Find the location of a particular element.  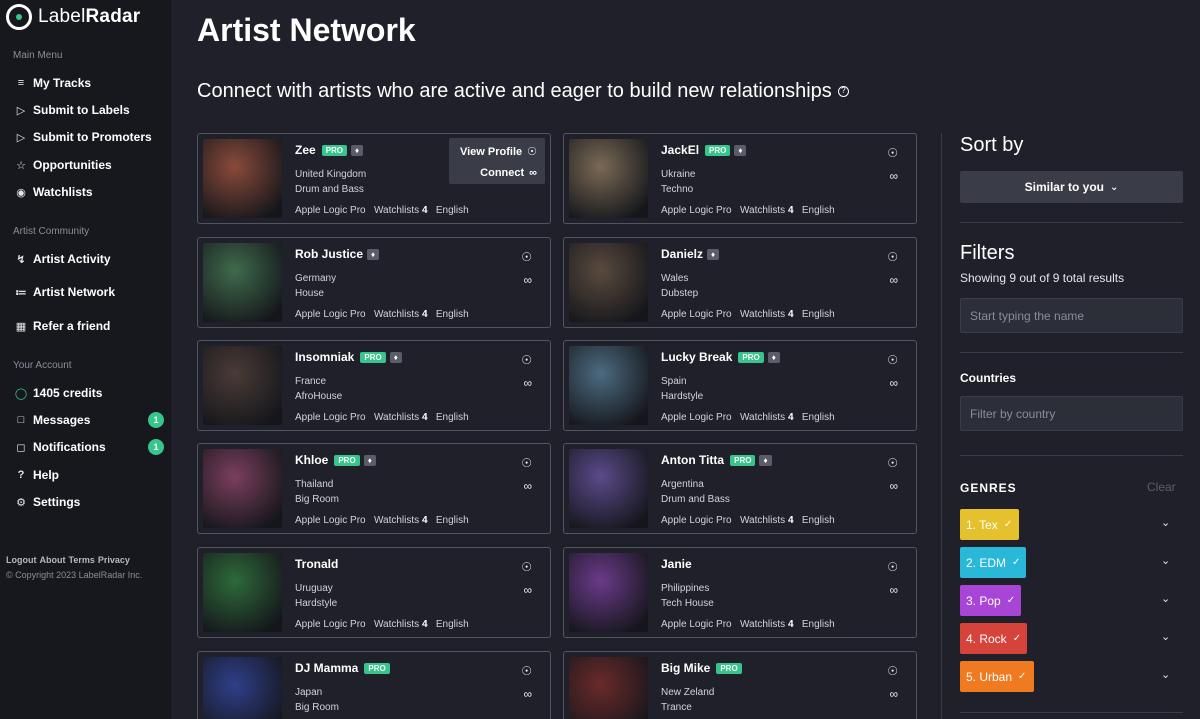

artist-name: DJ Mamma PRO is located at coordinates (342, 668).